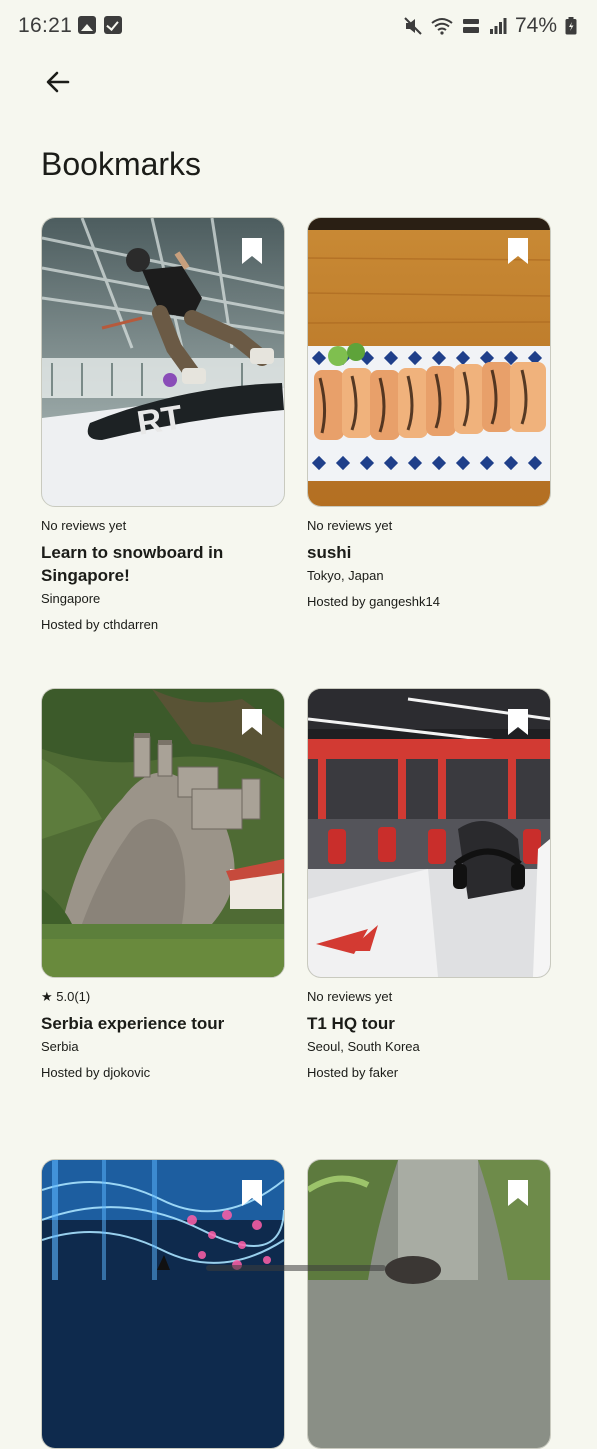 This screenshot has width=597, height=1449. What do you see at coordinates (45, 25) in the screenshot?
I see `status-time: 16:21` at bounding box center [45, 25].